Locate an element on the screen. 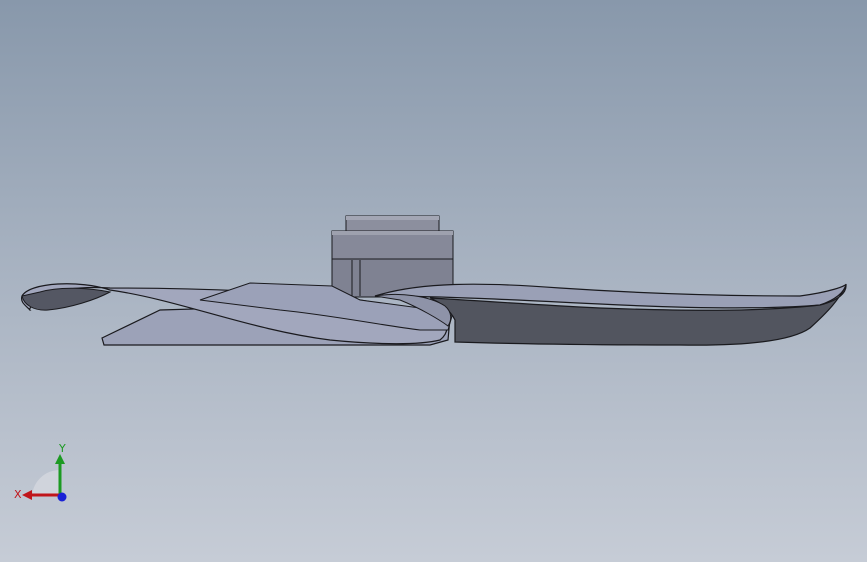  z-axis-icon is located at coordinates (62, 497).